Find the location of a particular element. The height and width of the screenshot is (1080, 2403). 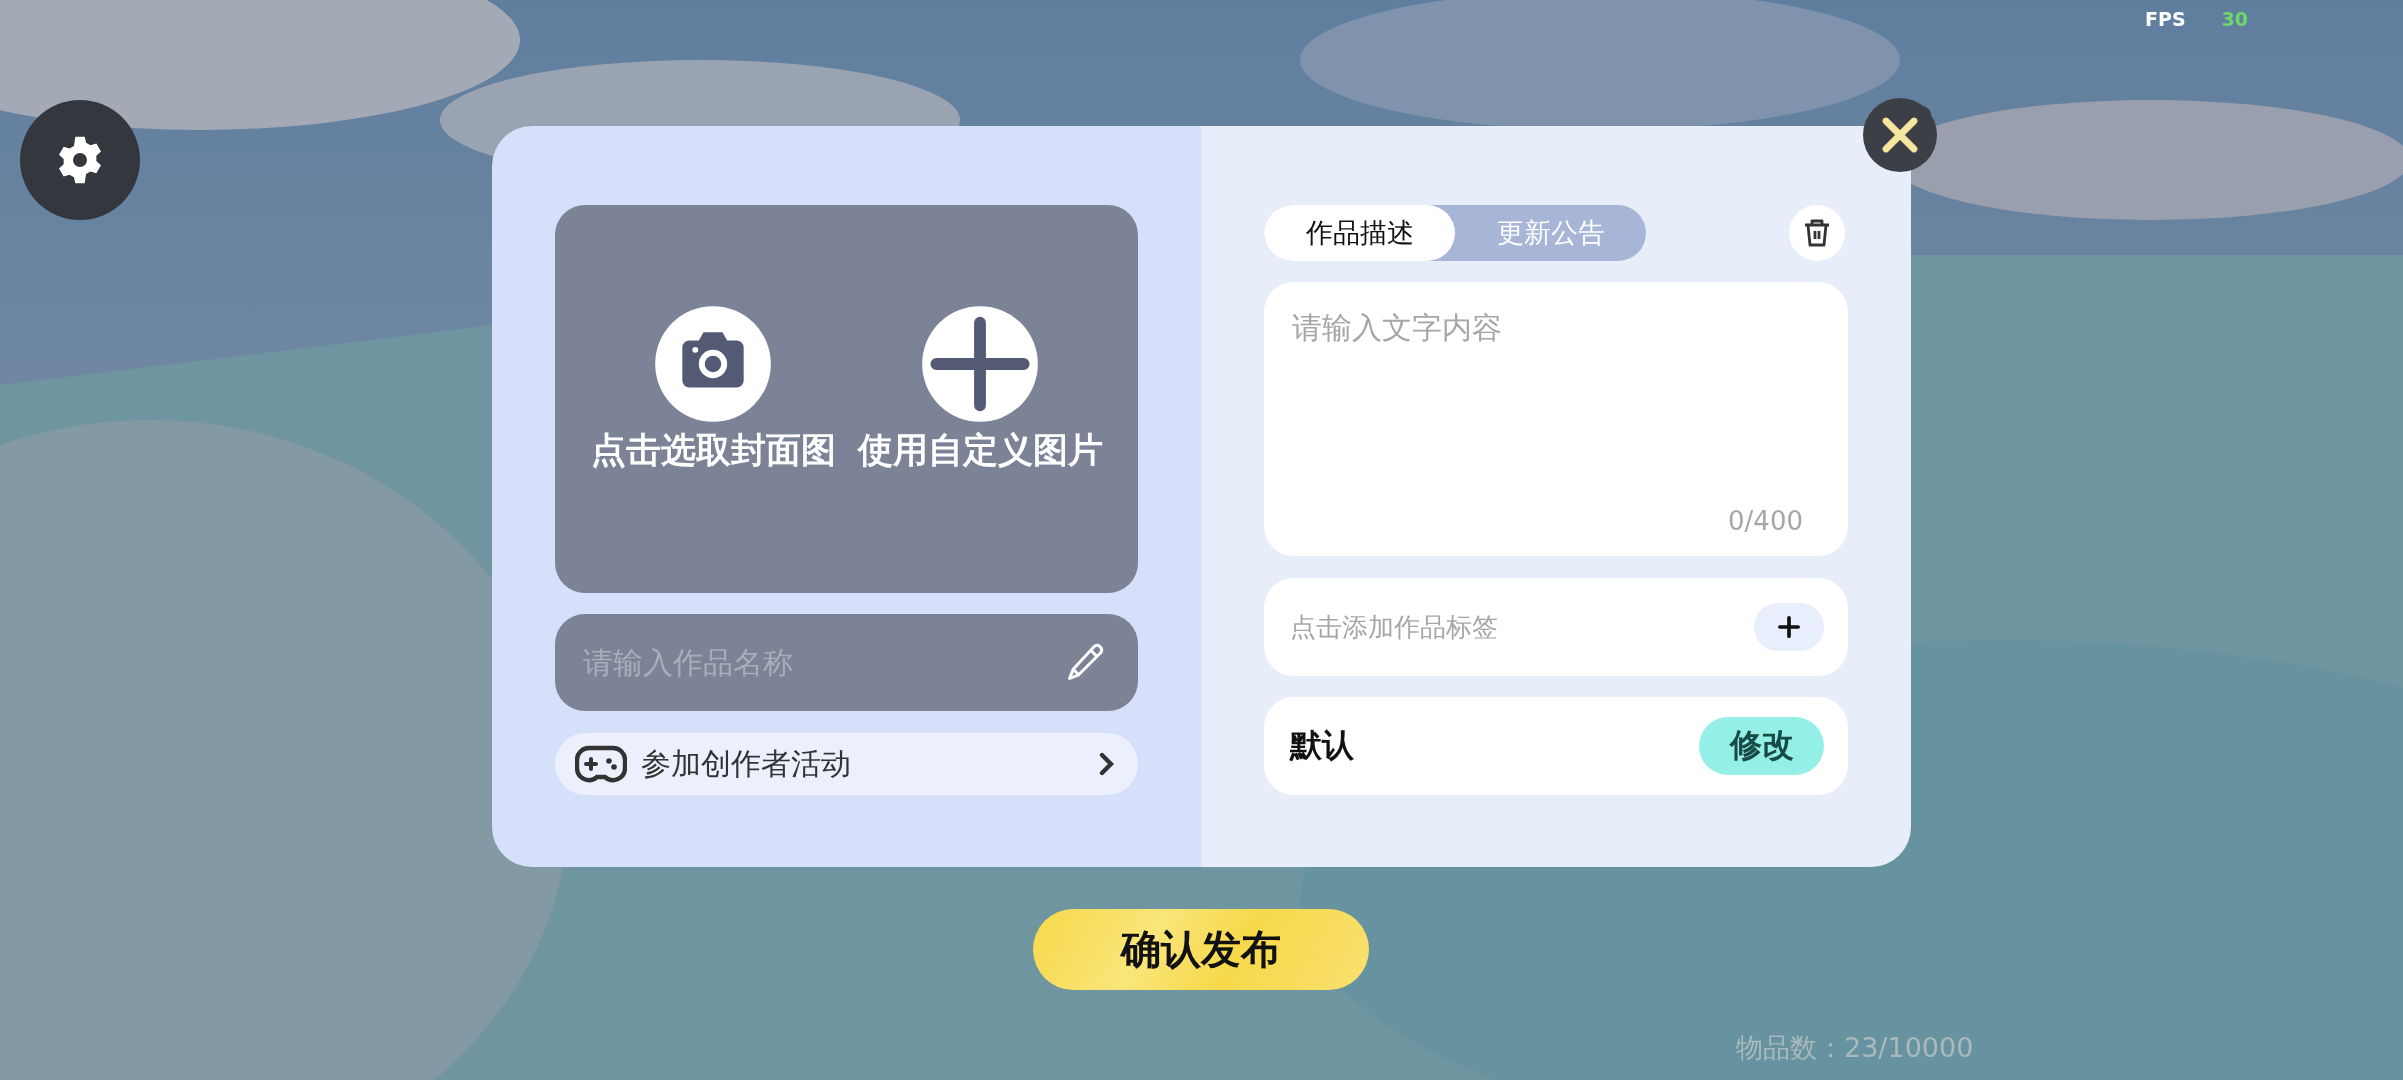

add-tag-button is located at coordinates (1789, 627).